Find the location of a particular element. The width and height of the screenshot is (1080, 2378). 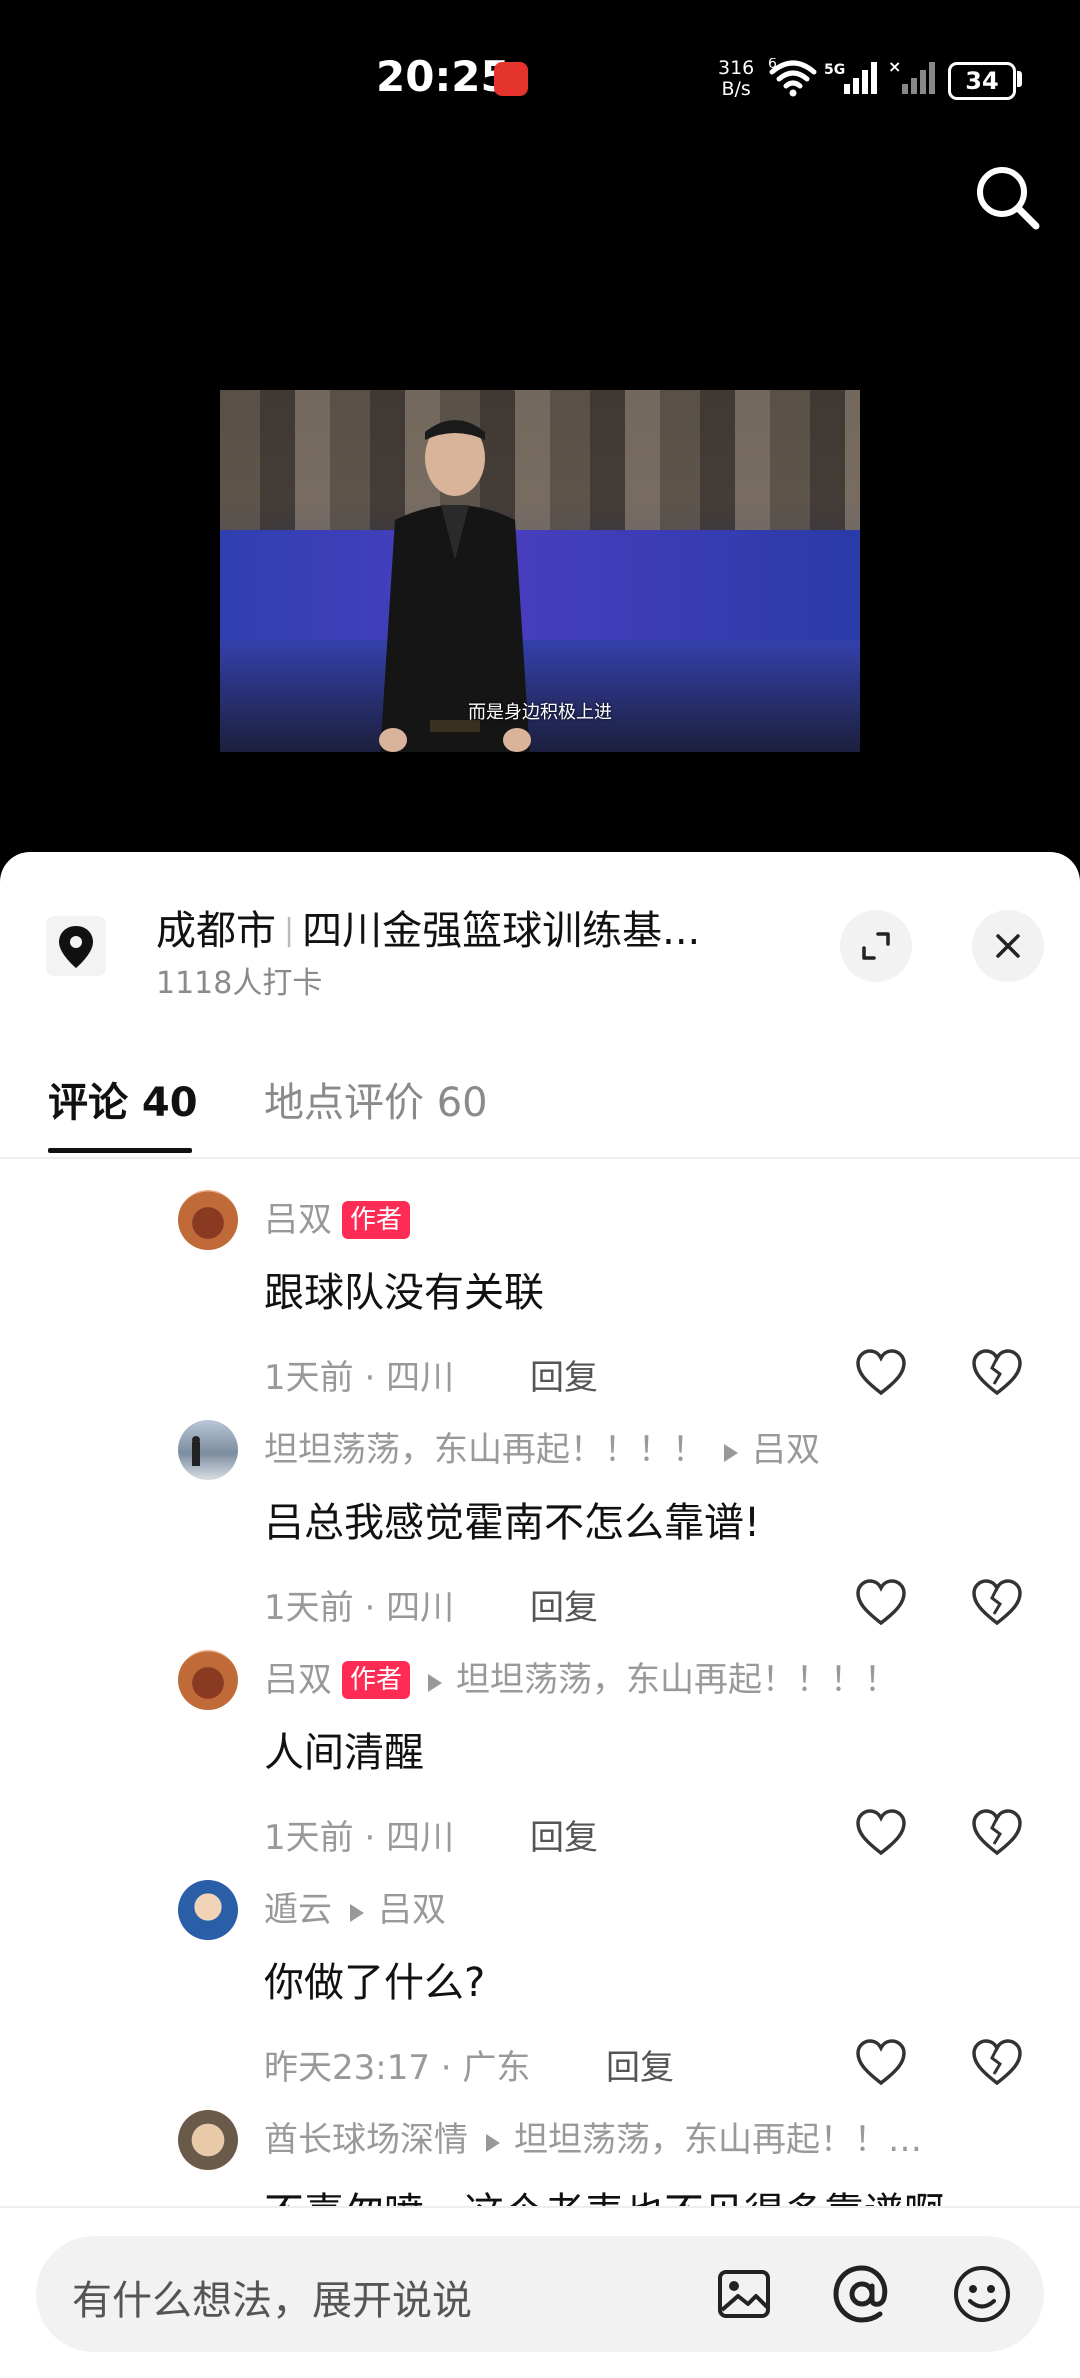

close-button is located at coordinates (1008, 946).